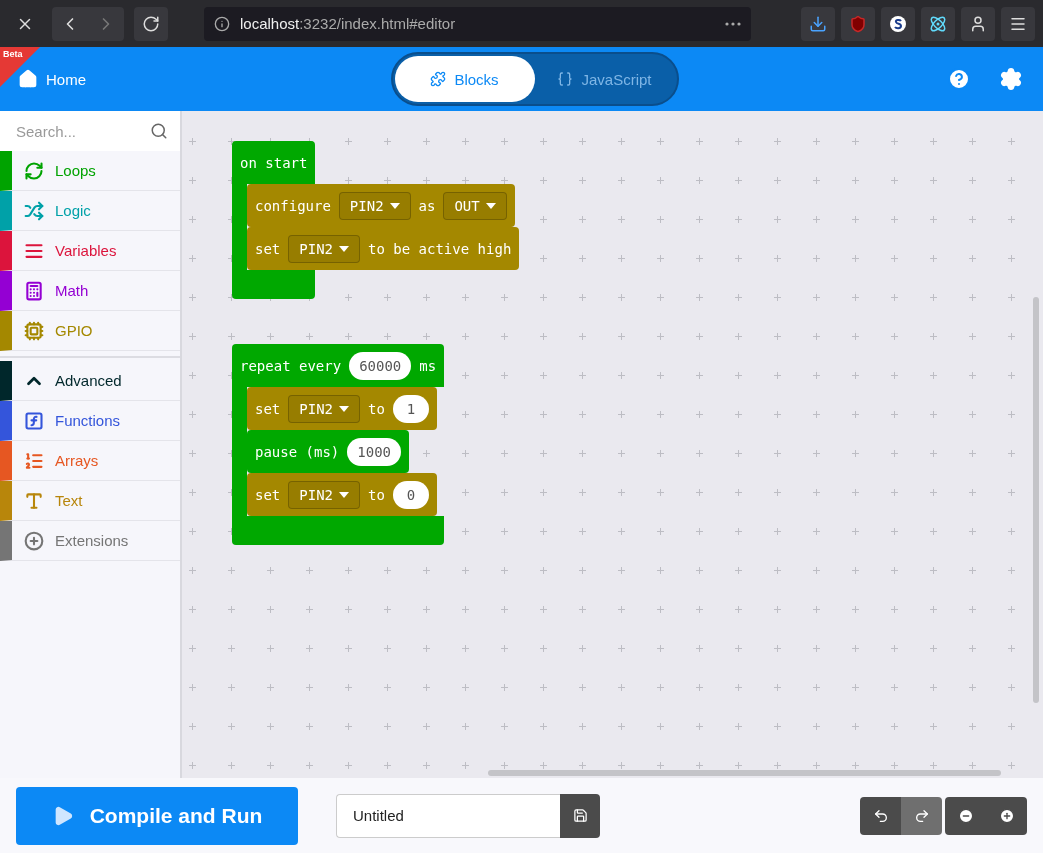 The width and height of the screenshot is (1043, 853). Describe the element at coordinates (297, 451) in the screenshot. I see `block-label: pause (ms)` at that location.